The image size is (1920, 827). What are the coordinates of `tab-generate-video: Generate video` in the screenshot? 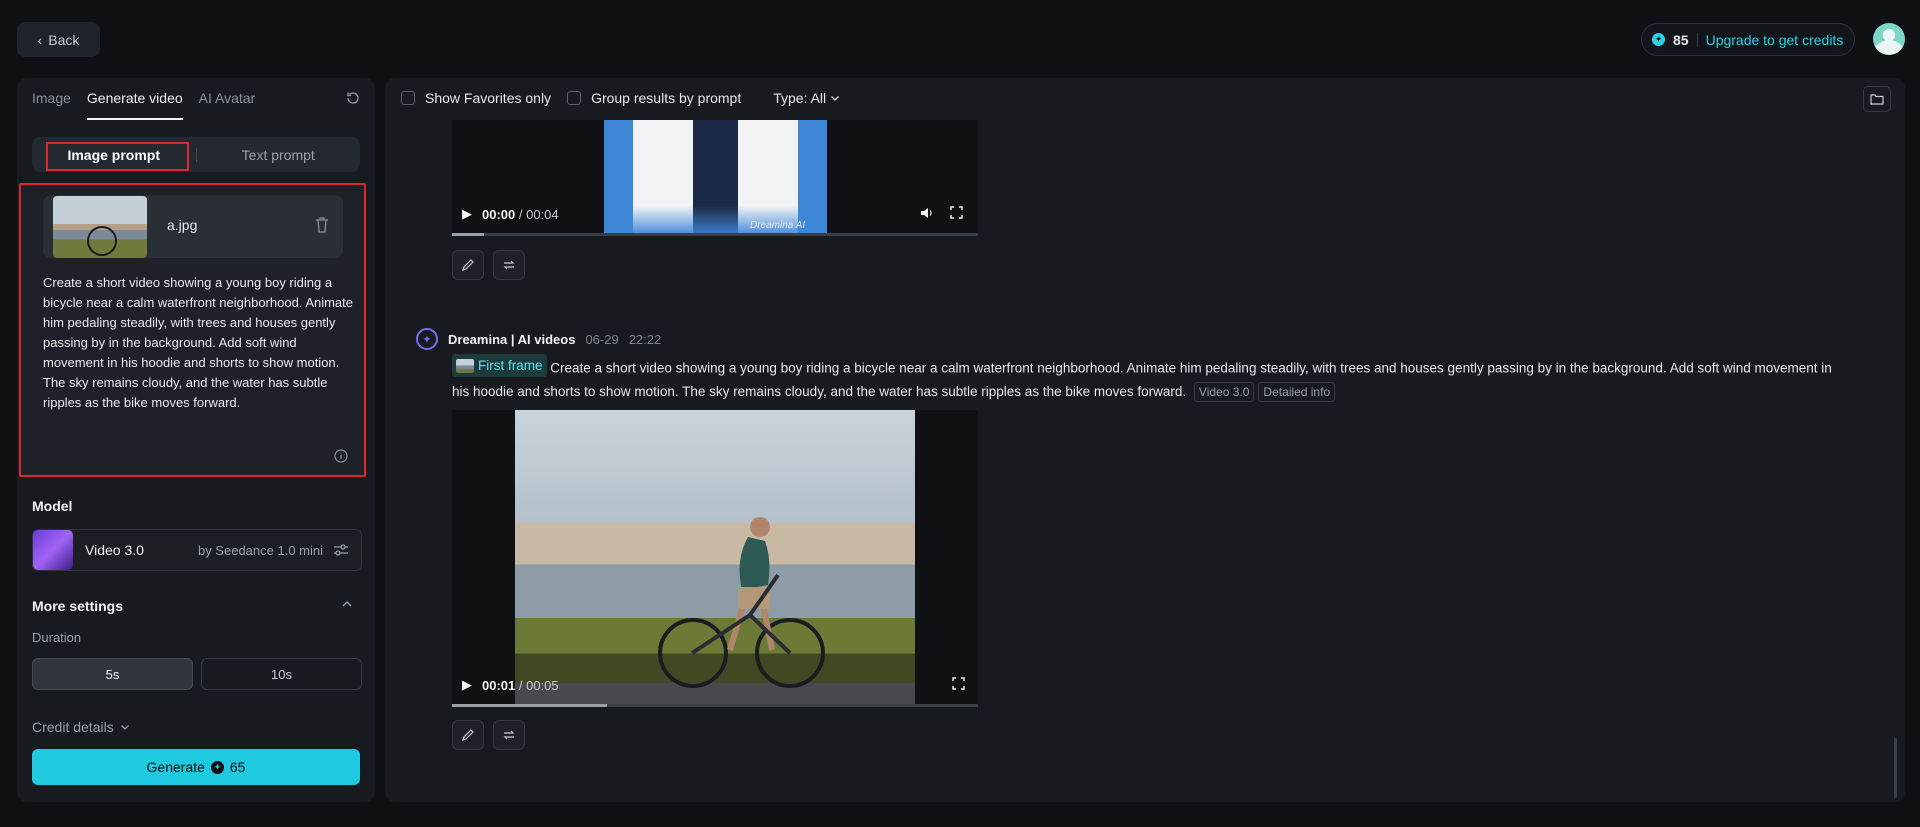 It's located at (134, 99).